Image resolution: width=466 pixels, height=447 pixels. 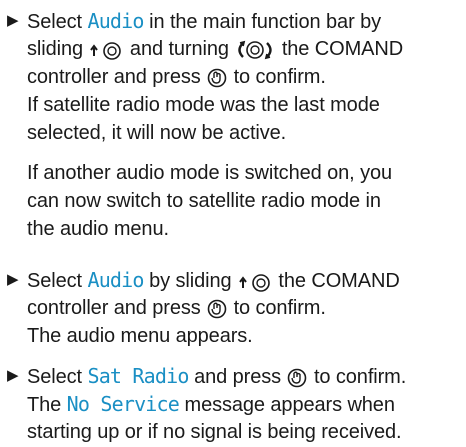 I want to click on highlight-no-service: No Service, so click(x=123, y=403).